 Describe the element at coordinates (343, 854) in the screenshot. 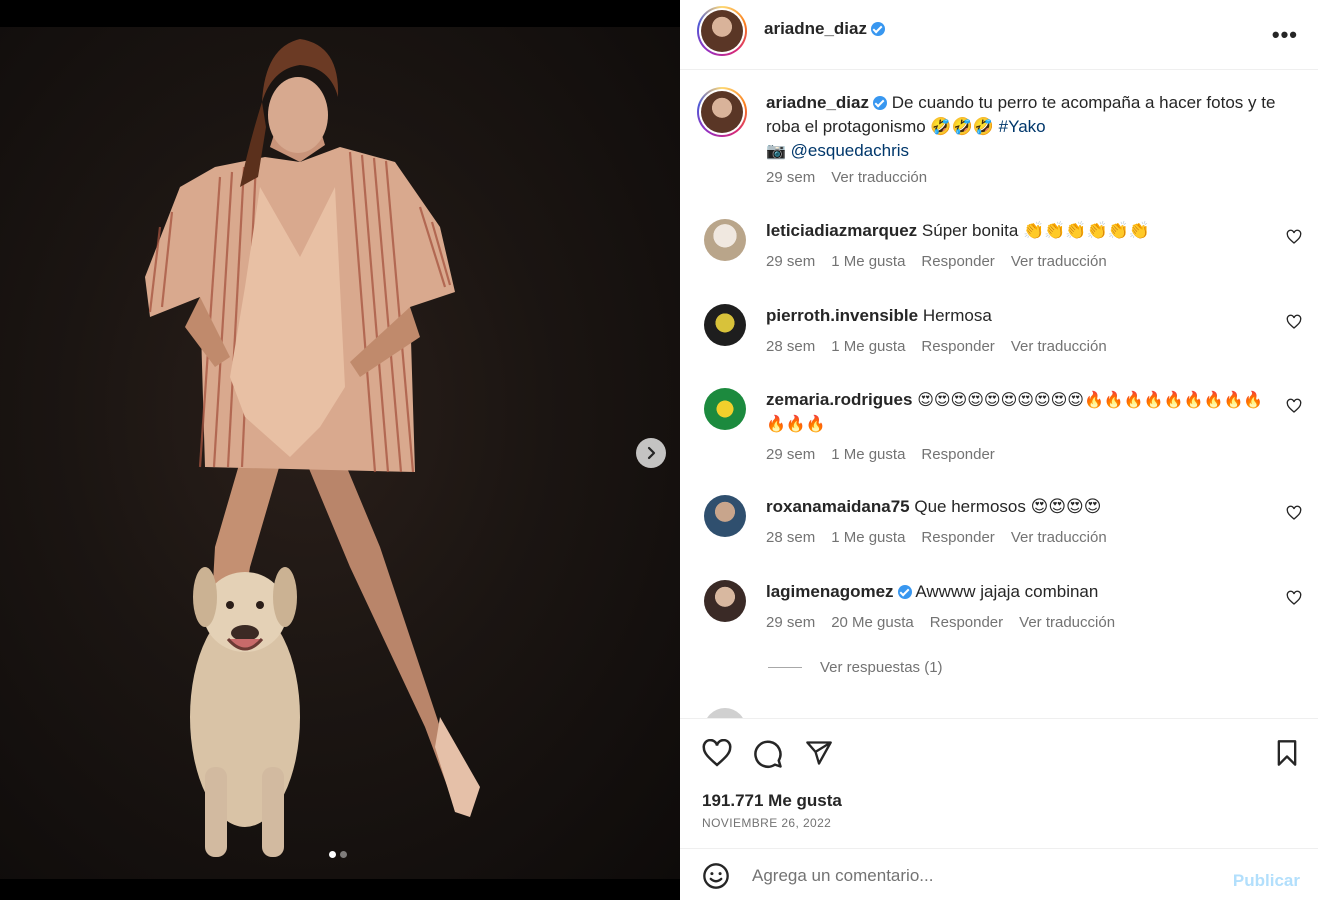

I see `carousel-dot` at that location.